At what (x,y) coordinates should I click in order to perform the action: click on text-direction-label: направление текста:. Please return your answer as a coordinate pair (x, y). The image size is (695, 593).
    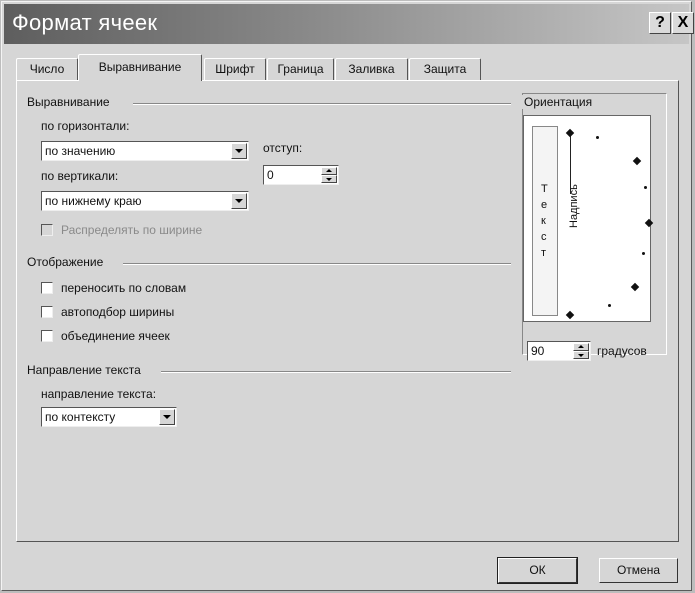
    Looking at the image, I should click on (99, 394).